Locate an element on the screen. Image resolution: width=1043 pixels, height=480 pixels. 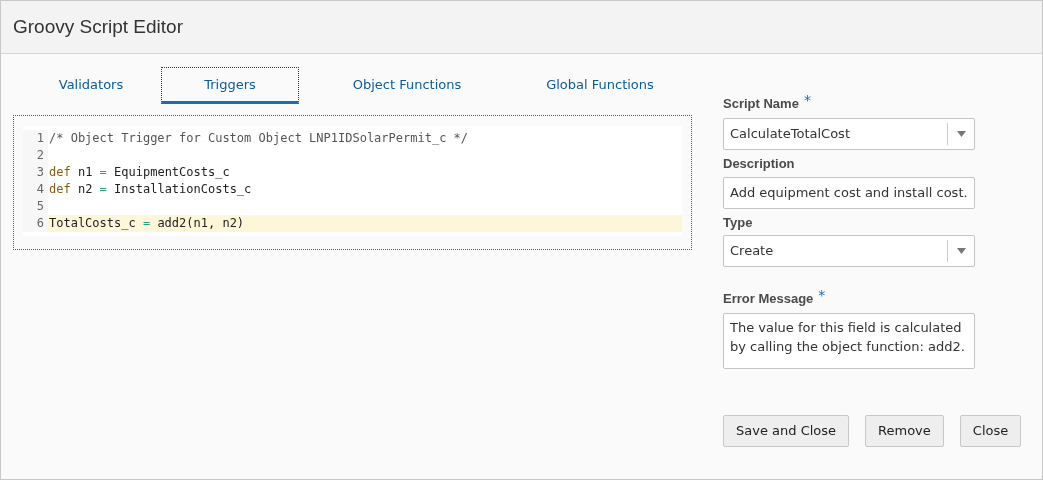
line-number: 4 is located at coordinates (35, 189).